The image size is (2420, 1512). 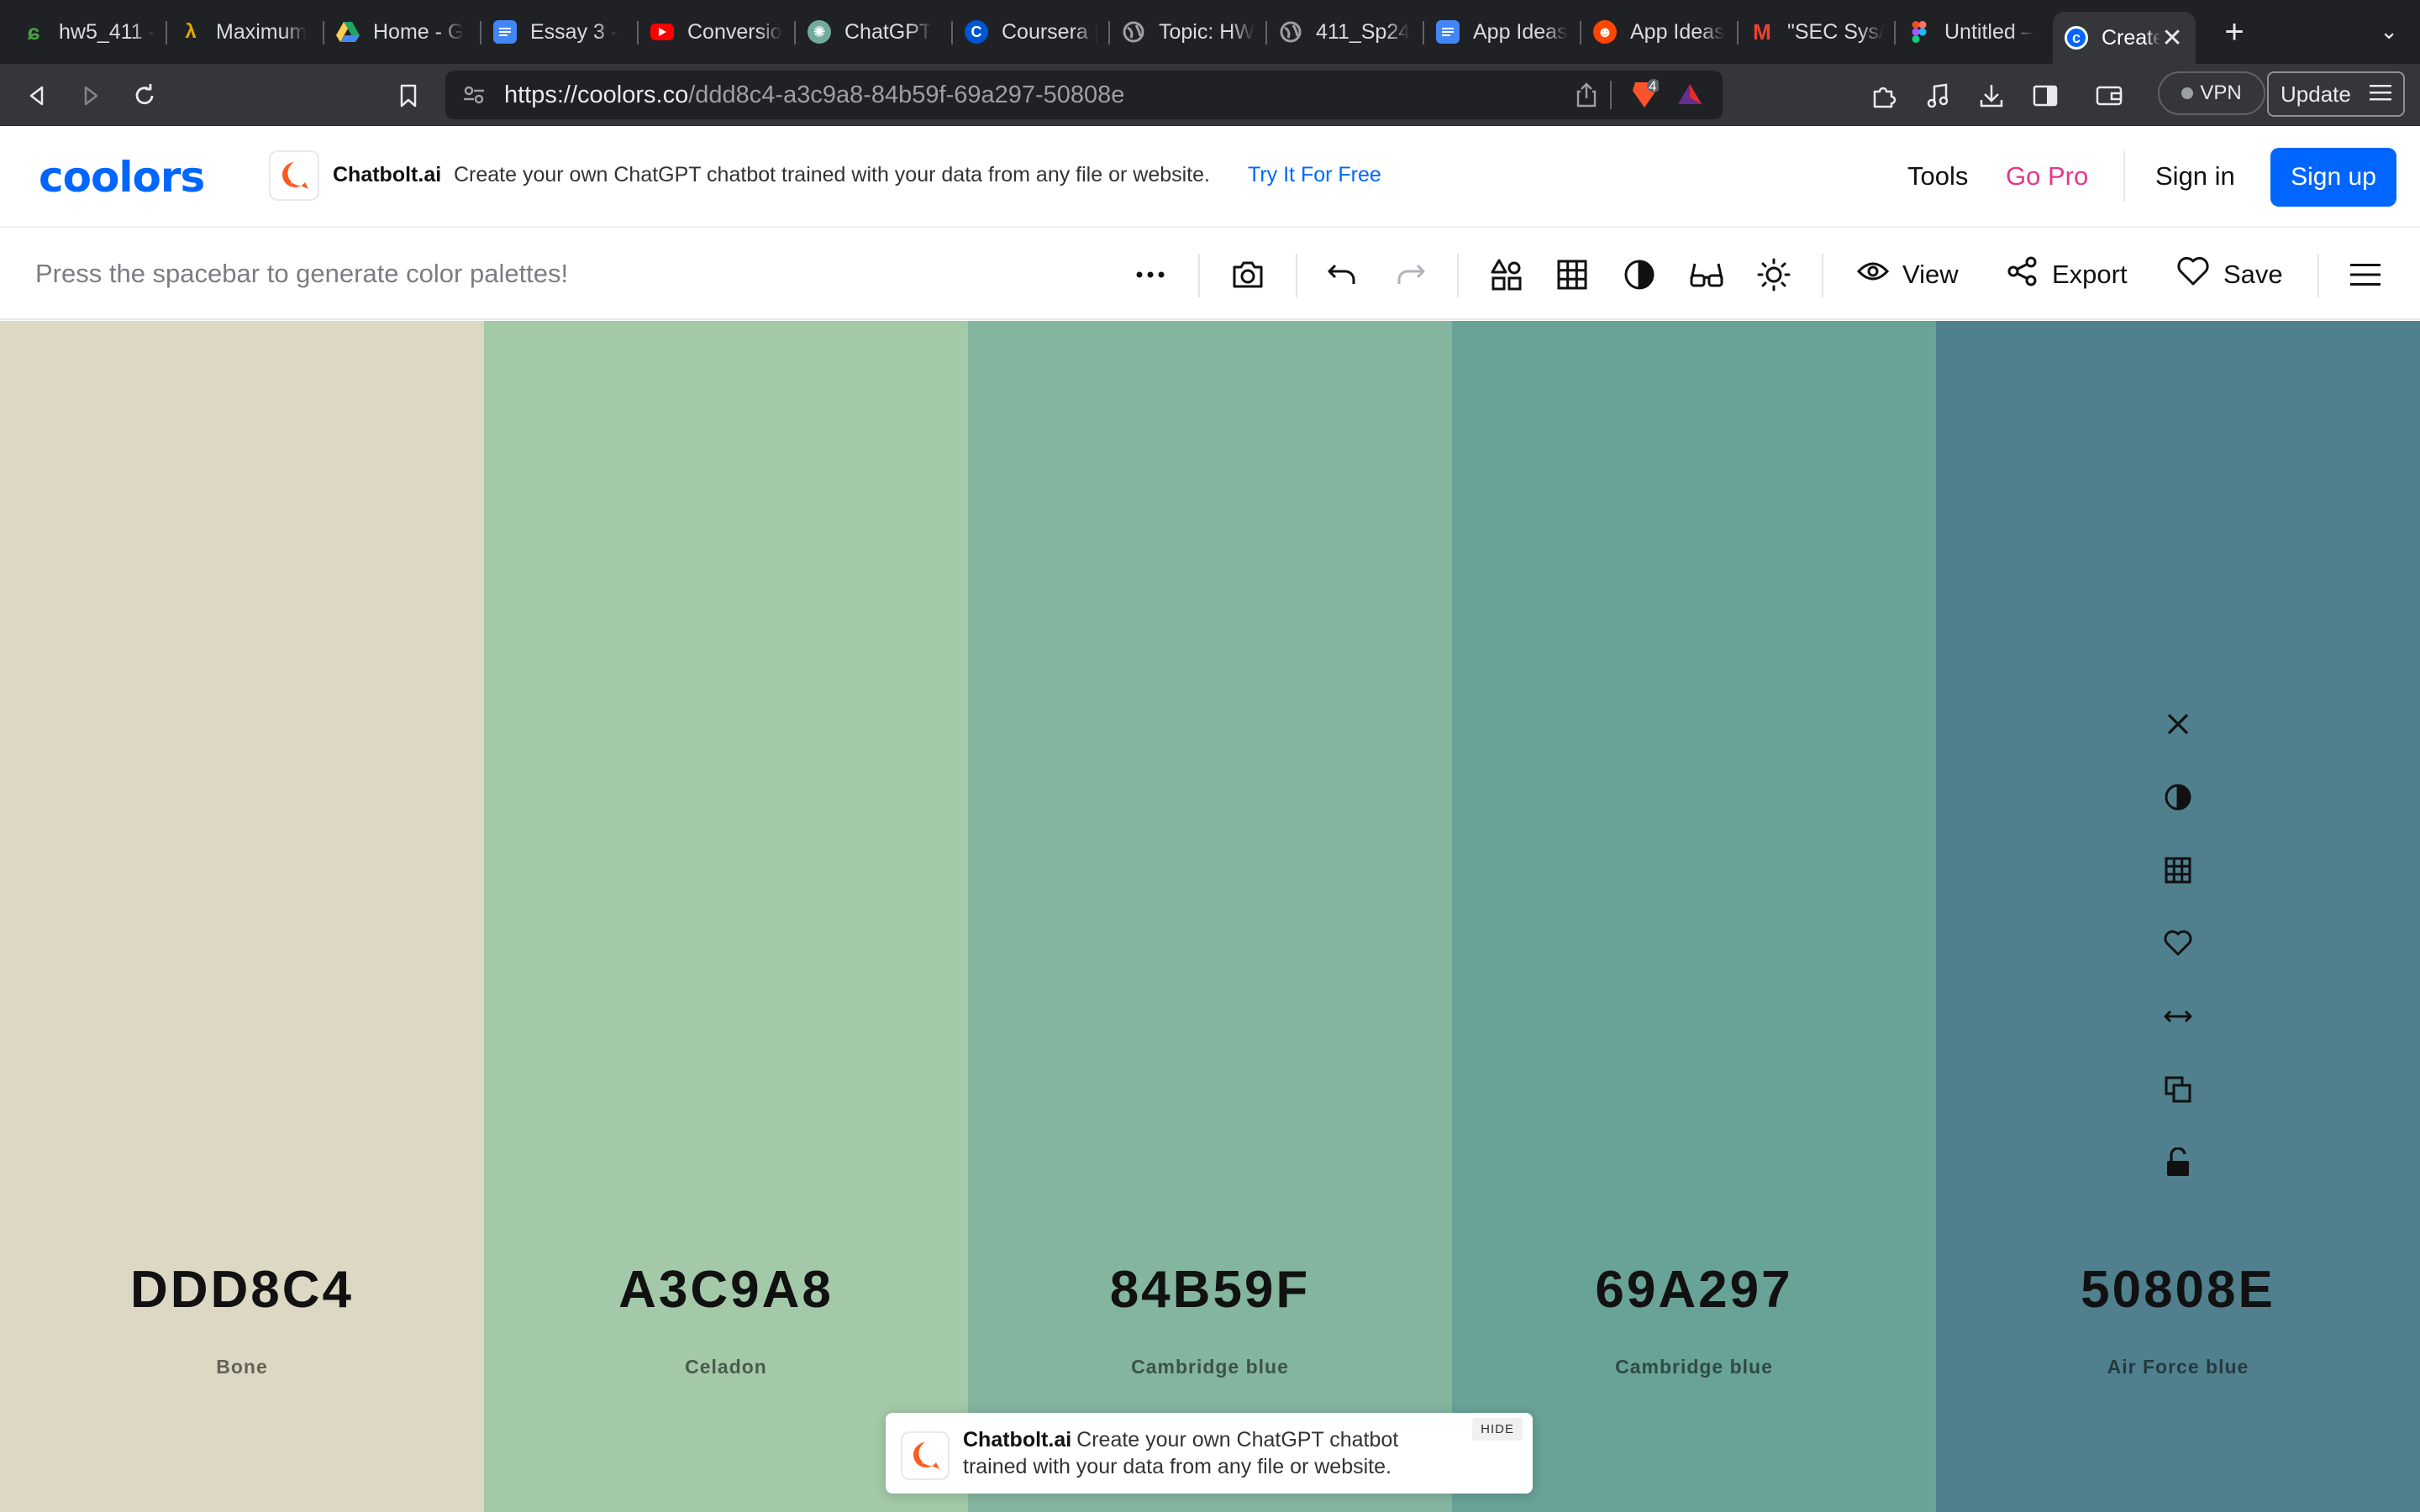 What do you see at coordinates (242, 1367) in the screenshot?
I see `color-name: Bone` at bounding box center [242, 1367].